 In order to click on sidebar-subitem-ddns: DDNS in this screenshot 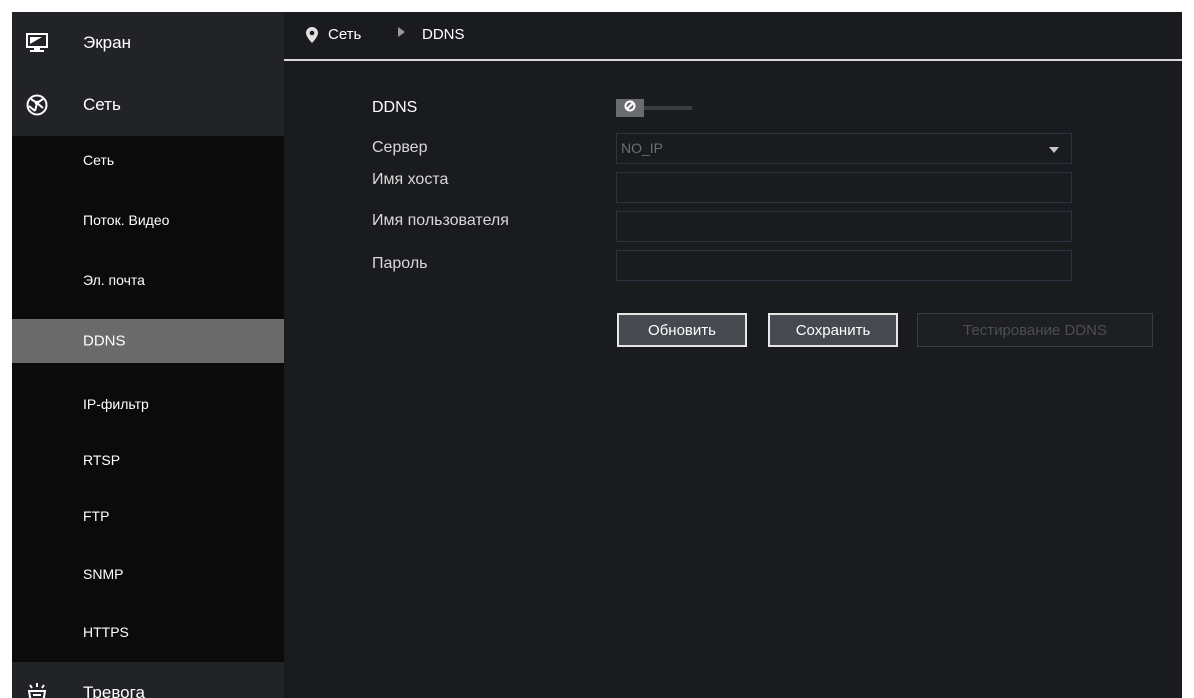, I will do `click(148, 341)`.